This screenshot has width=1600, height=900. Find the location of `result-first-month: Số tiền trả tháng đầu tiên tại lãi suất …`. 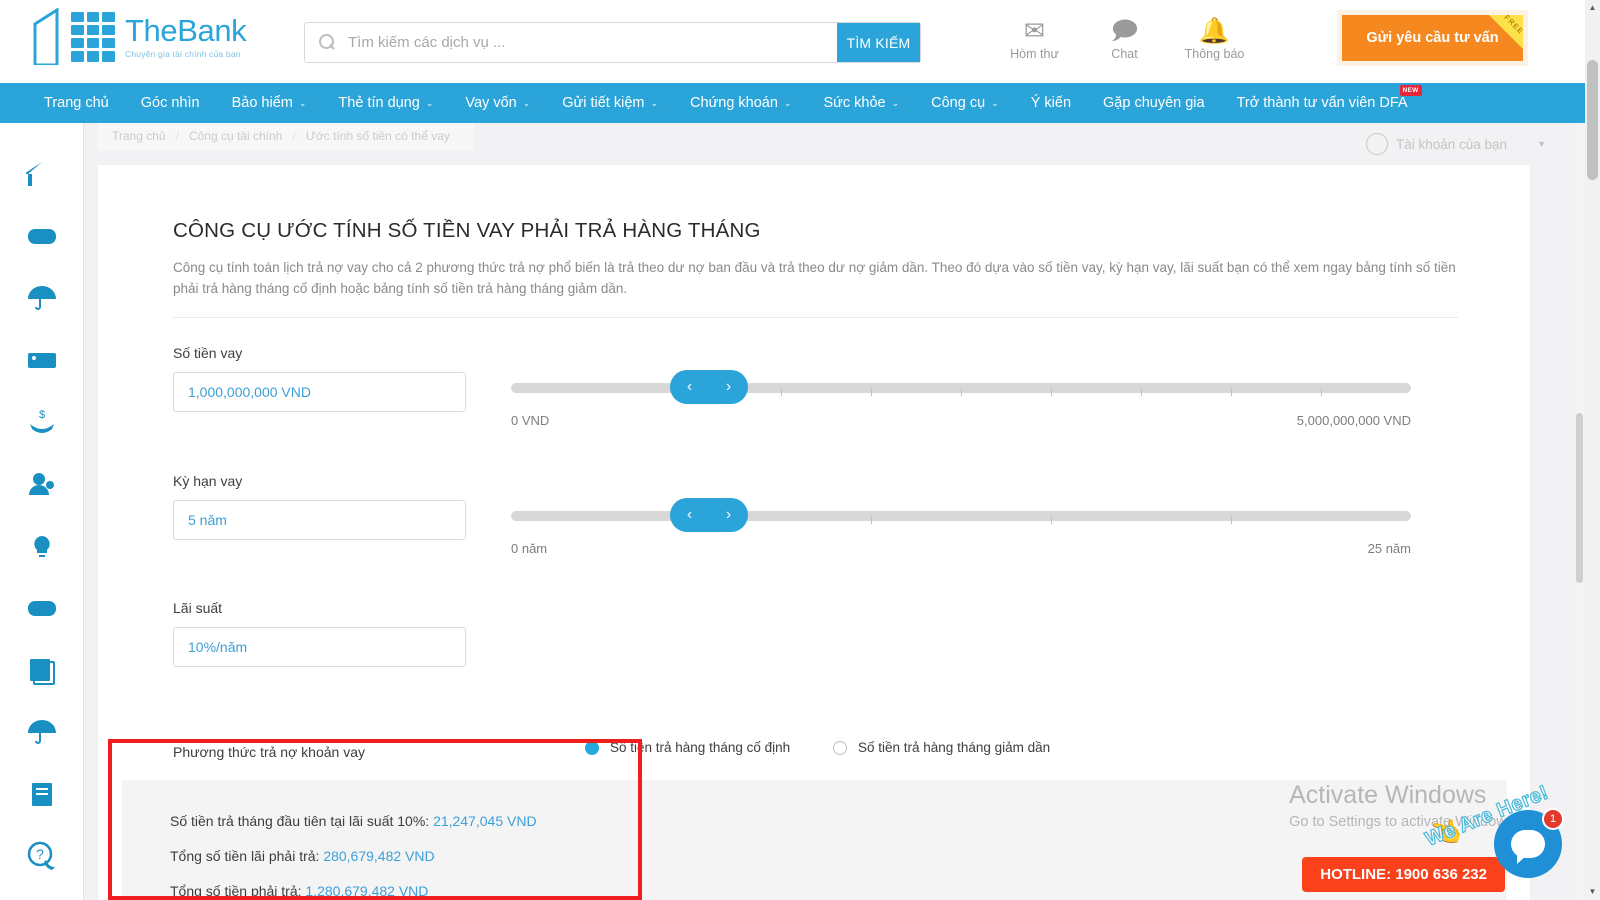

result-first-month: Số tiền trả tháng đầu tiên tại lãi suất … is located at coordinates (353, 821).